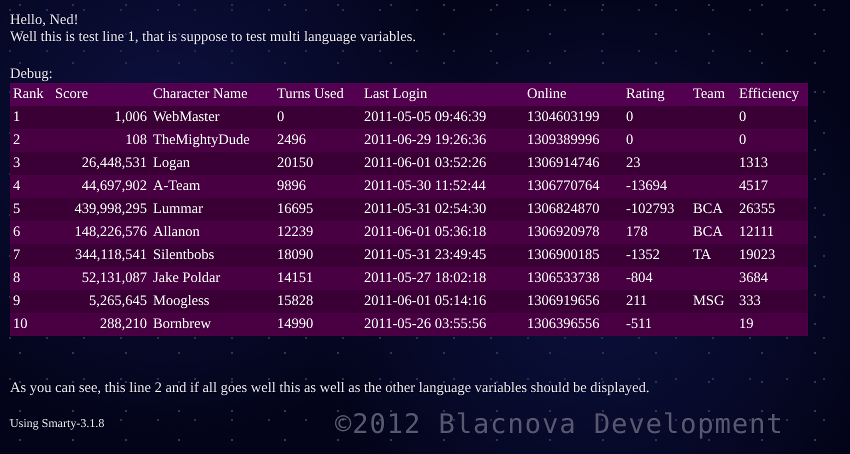  What do you see at coordinates (639, 278) in the screenshot?
I see `table-cell: -804` at bounding box center [639, 278].